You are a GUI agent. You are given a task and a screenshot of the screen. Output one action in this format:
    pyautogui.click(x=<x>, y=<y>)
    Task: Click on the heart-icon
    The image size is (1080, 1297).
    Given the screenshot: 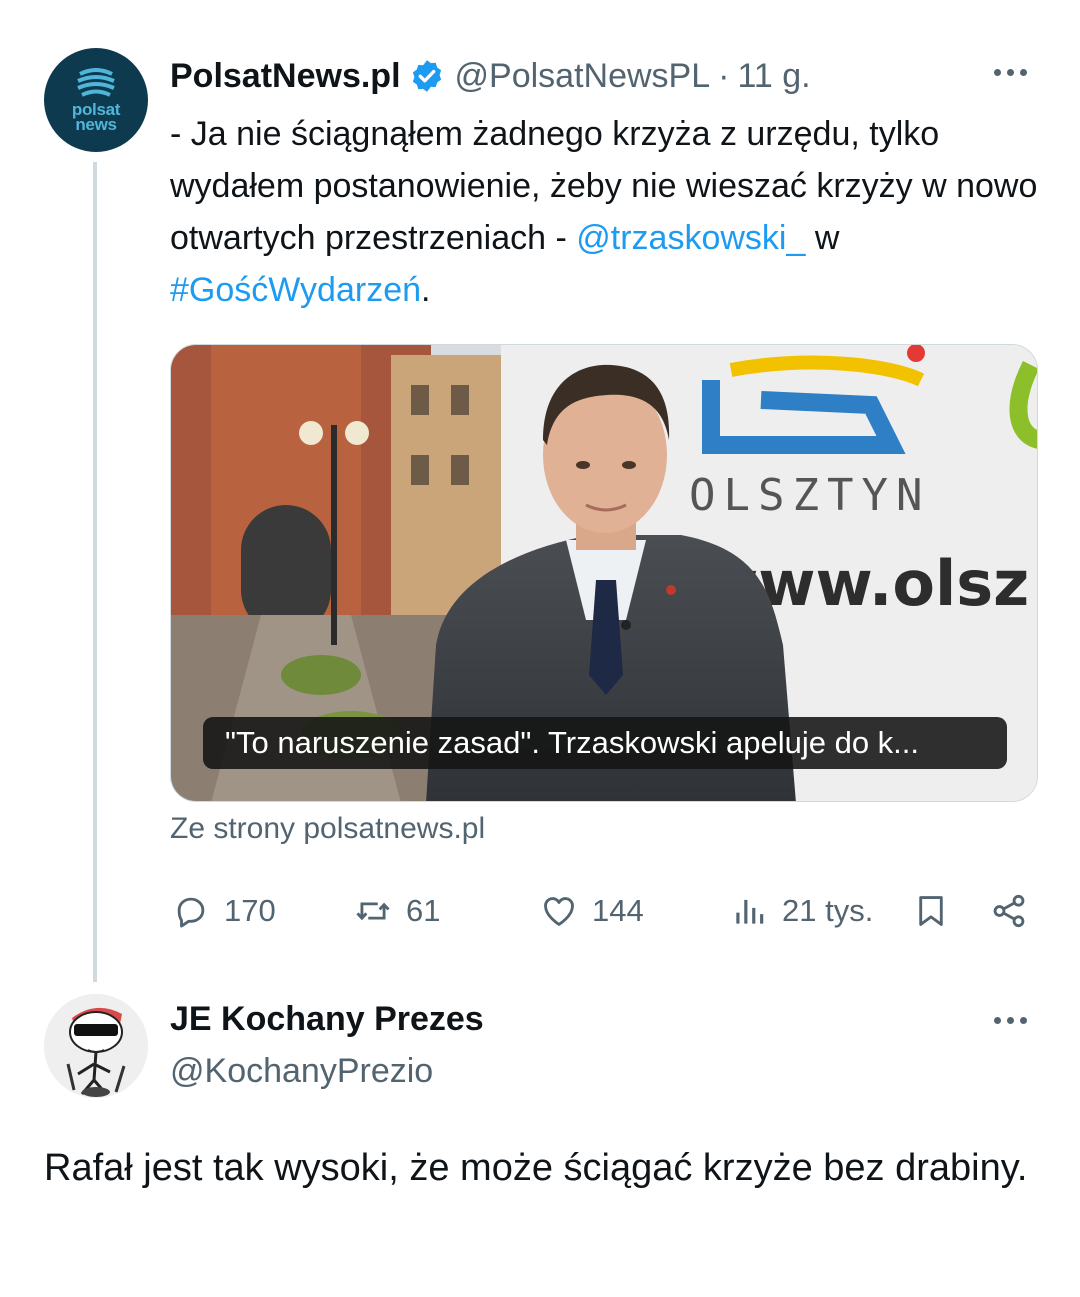 What is the action you would take?
    pyautogui.click(x=559, y=911)
    